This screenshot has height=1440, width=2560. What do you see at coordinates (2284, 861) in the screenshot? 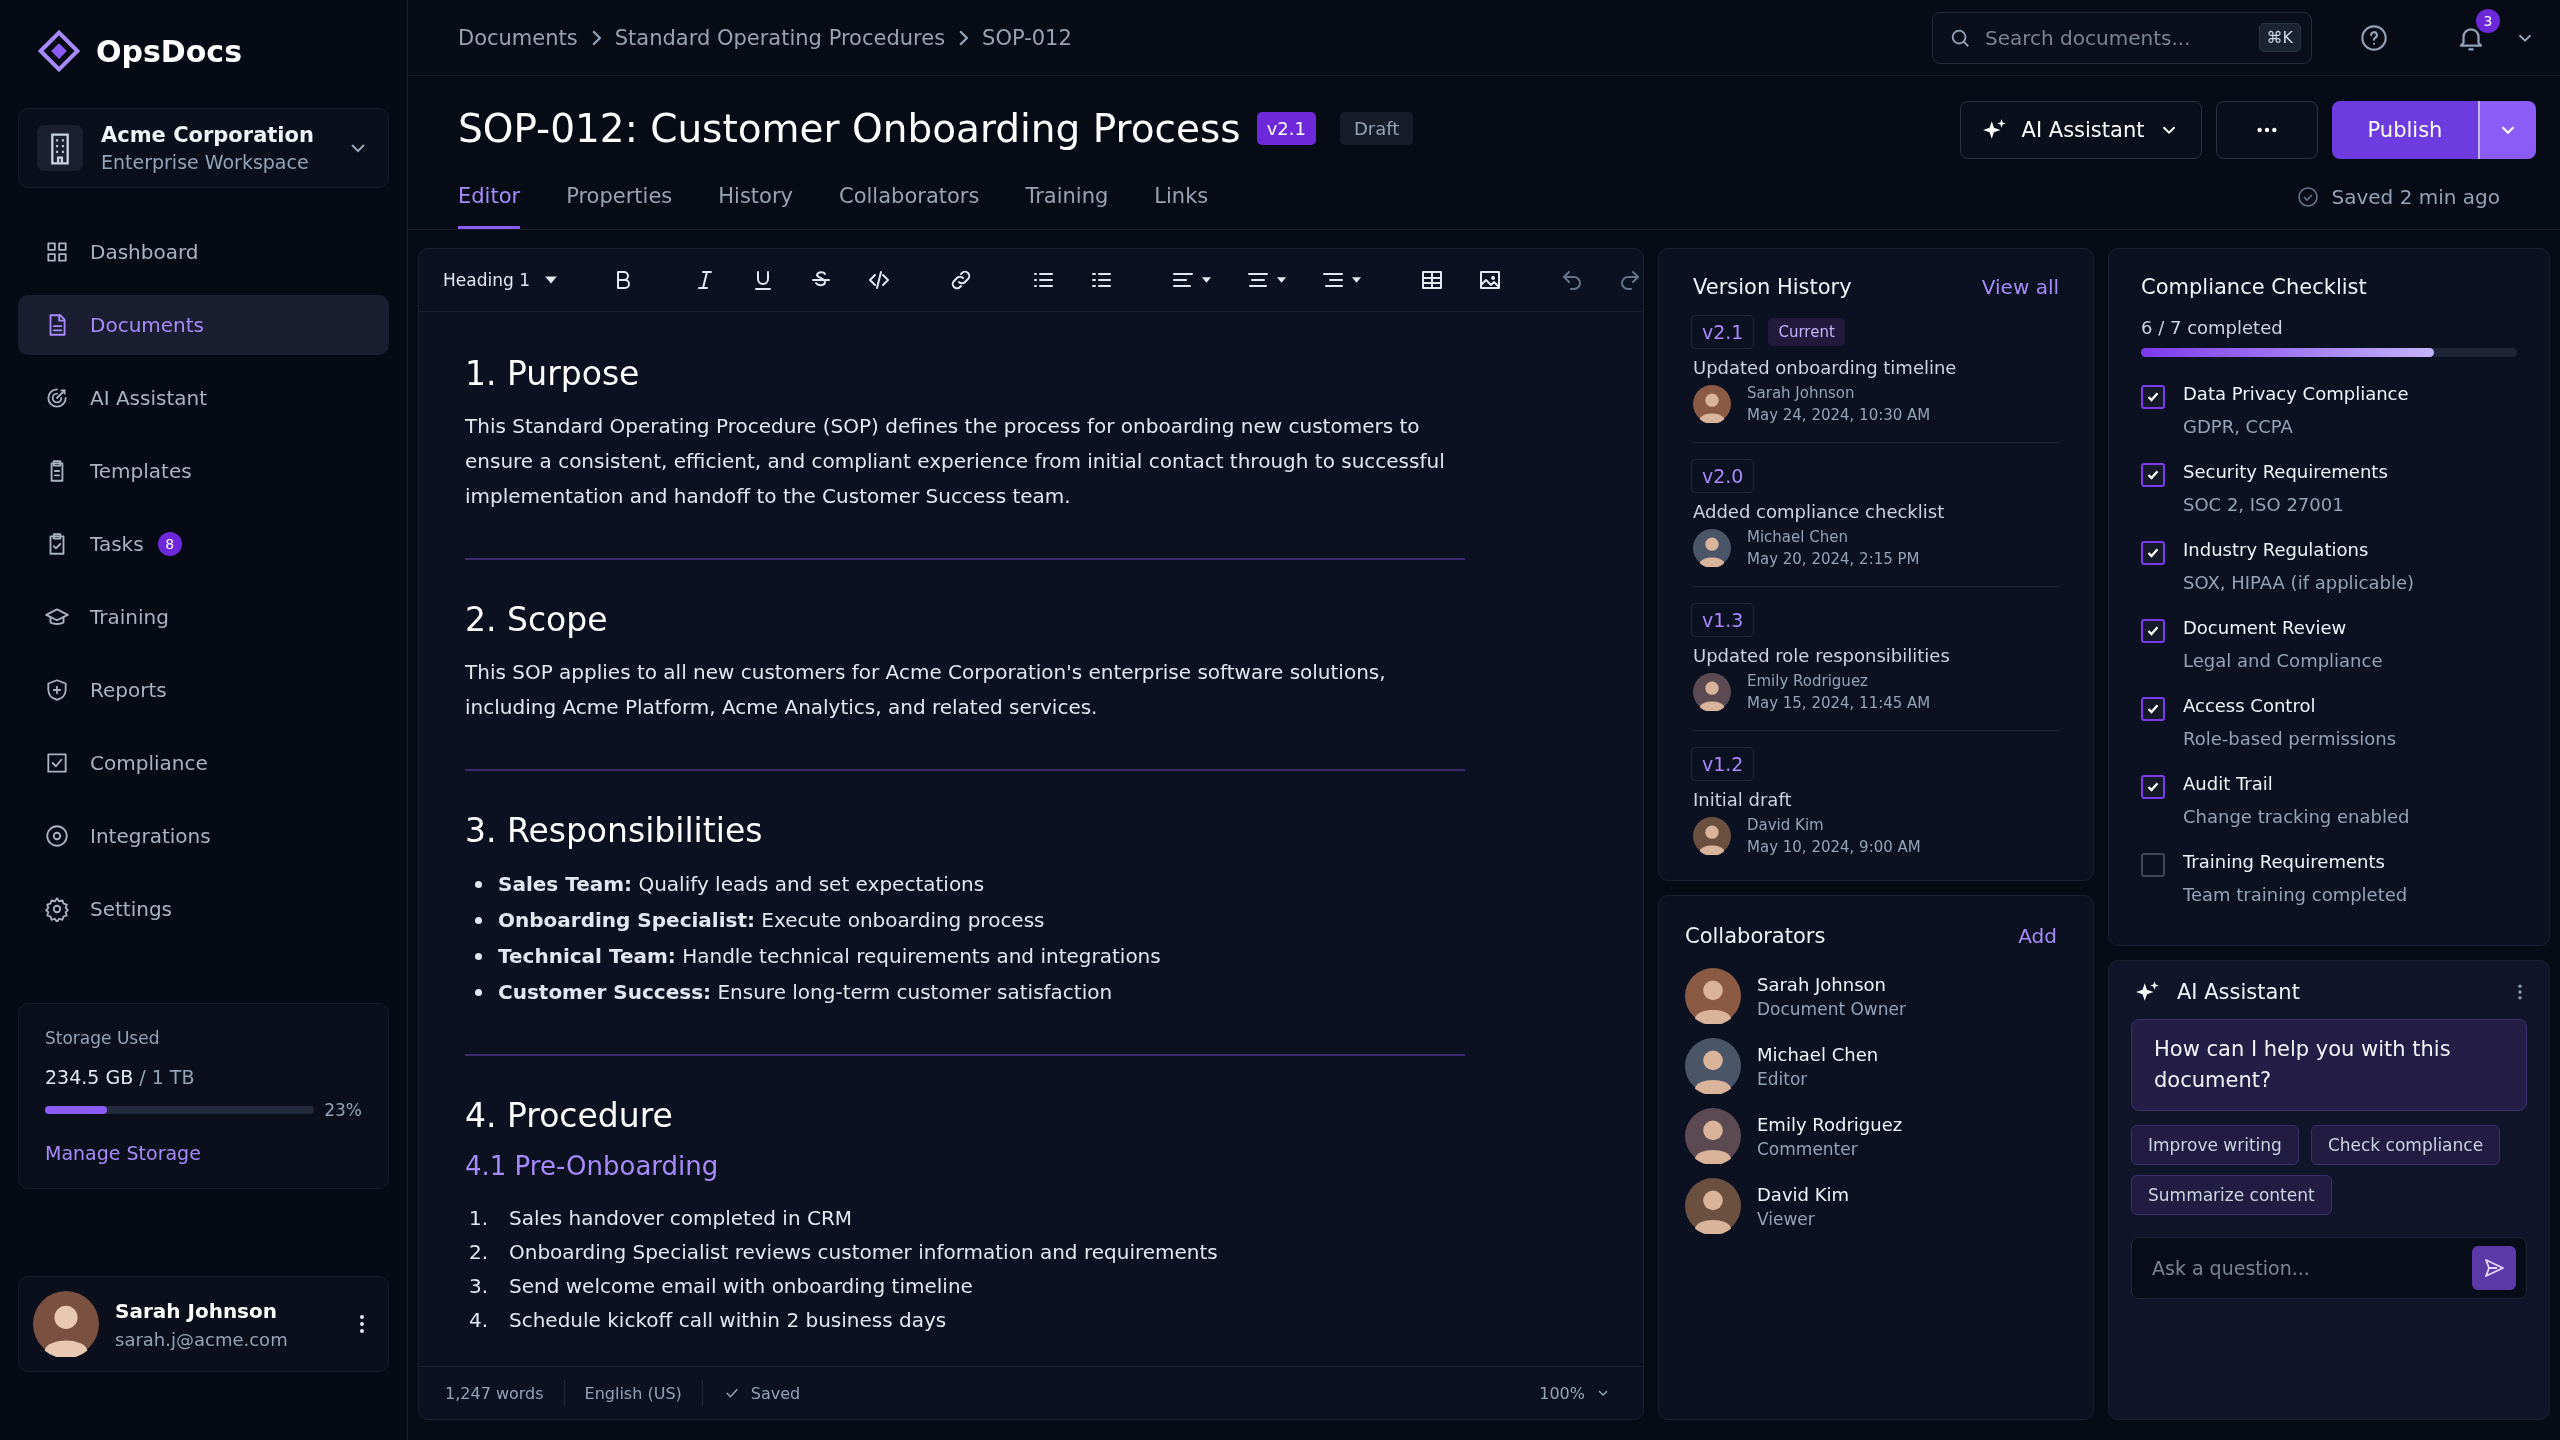
I see `checklist-label: Training Requirements` at bounding box center [2284, 861].